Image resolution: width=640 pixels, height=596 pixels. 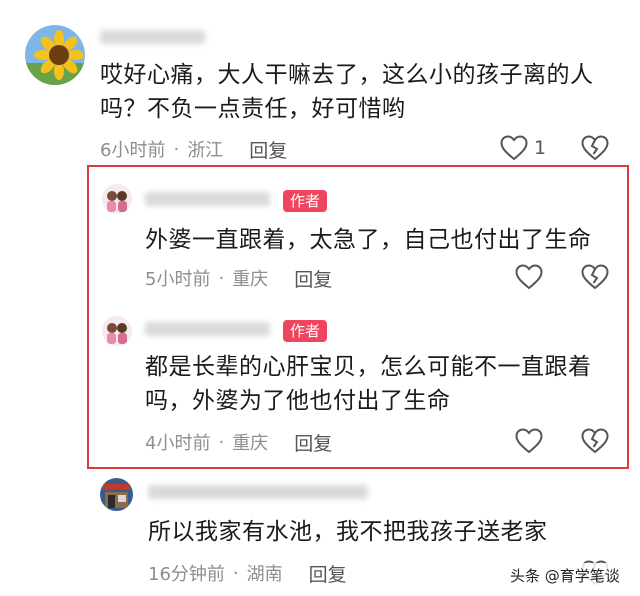 What do you see at coordinates (253, 109) in the screenshot?
I see `comment-text-line: 吗？不负一点责任，好可惜哟` at bounding box center [253, 109].